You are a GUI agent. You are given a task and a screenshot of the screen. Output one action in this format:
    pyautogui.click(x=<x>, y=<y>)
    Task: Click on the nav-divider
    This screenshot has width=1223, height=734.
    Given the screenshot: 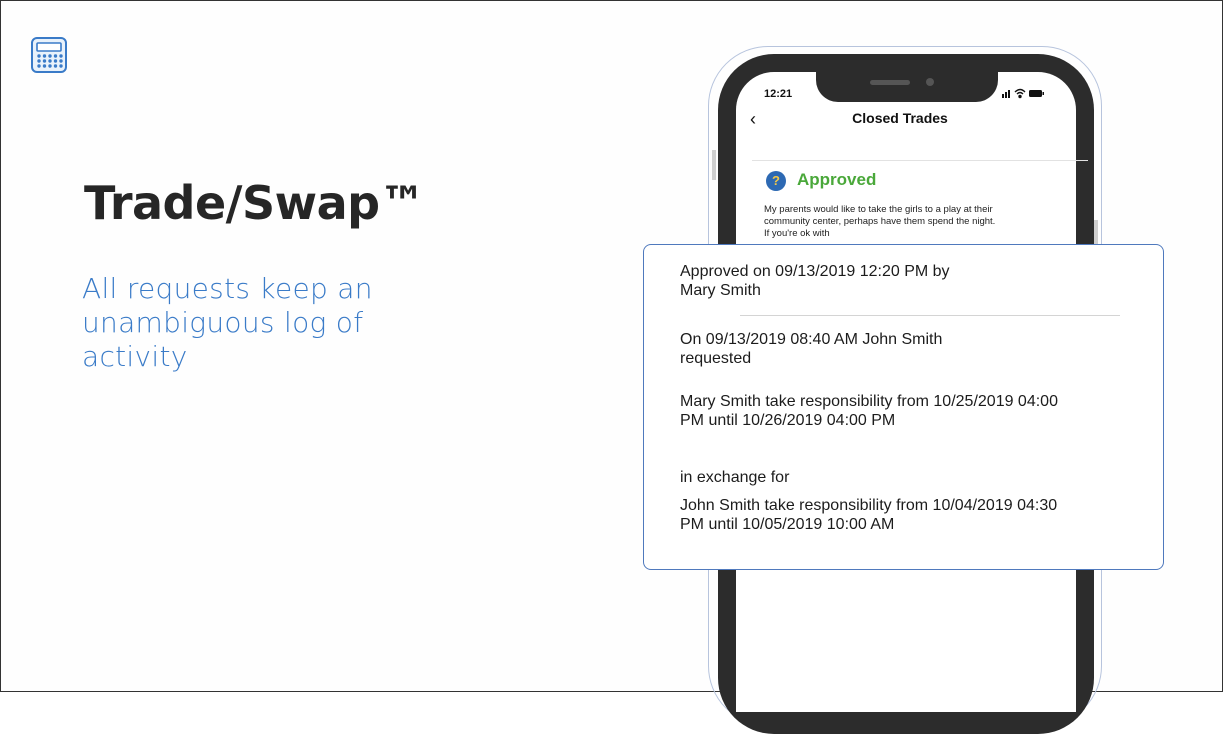 What is the action you would take?
    pyautogui.click(x=920, y=160)
    